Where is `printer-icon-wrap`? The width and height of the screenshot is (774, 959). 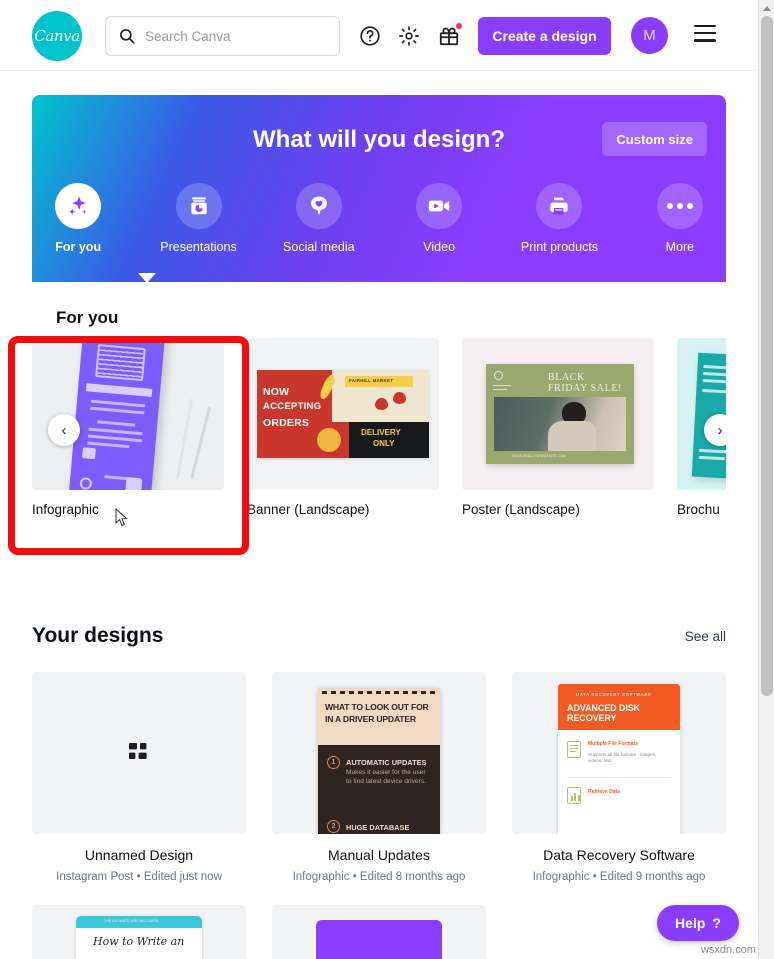 printer-icon-wrap is located at coordinates (559, 206).